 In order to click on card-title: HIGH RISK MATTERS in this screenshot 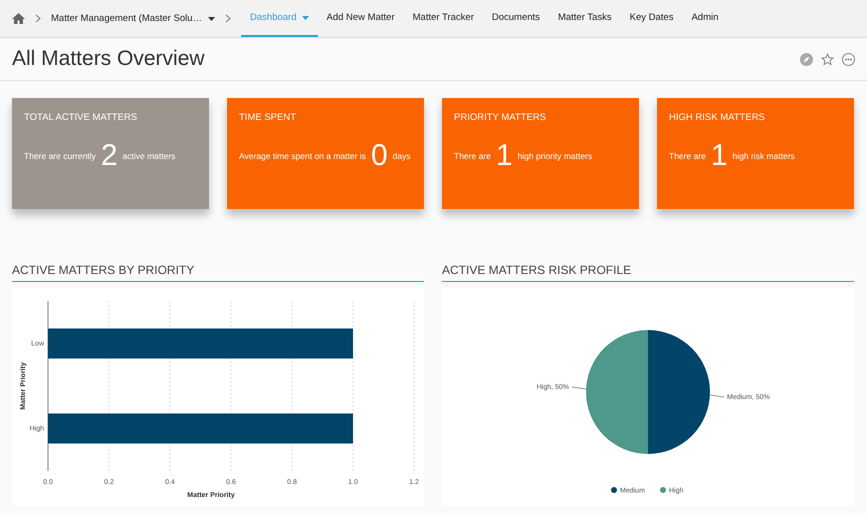, I will do `click(717, 117)`.